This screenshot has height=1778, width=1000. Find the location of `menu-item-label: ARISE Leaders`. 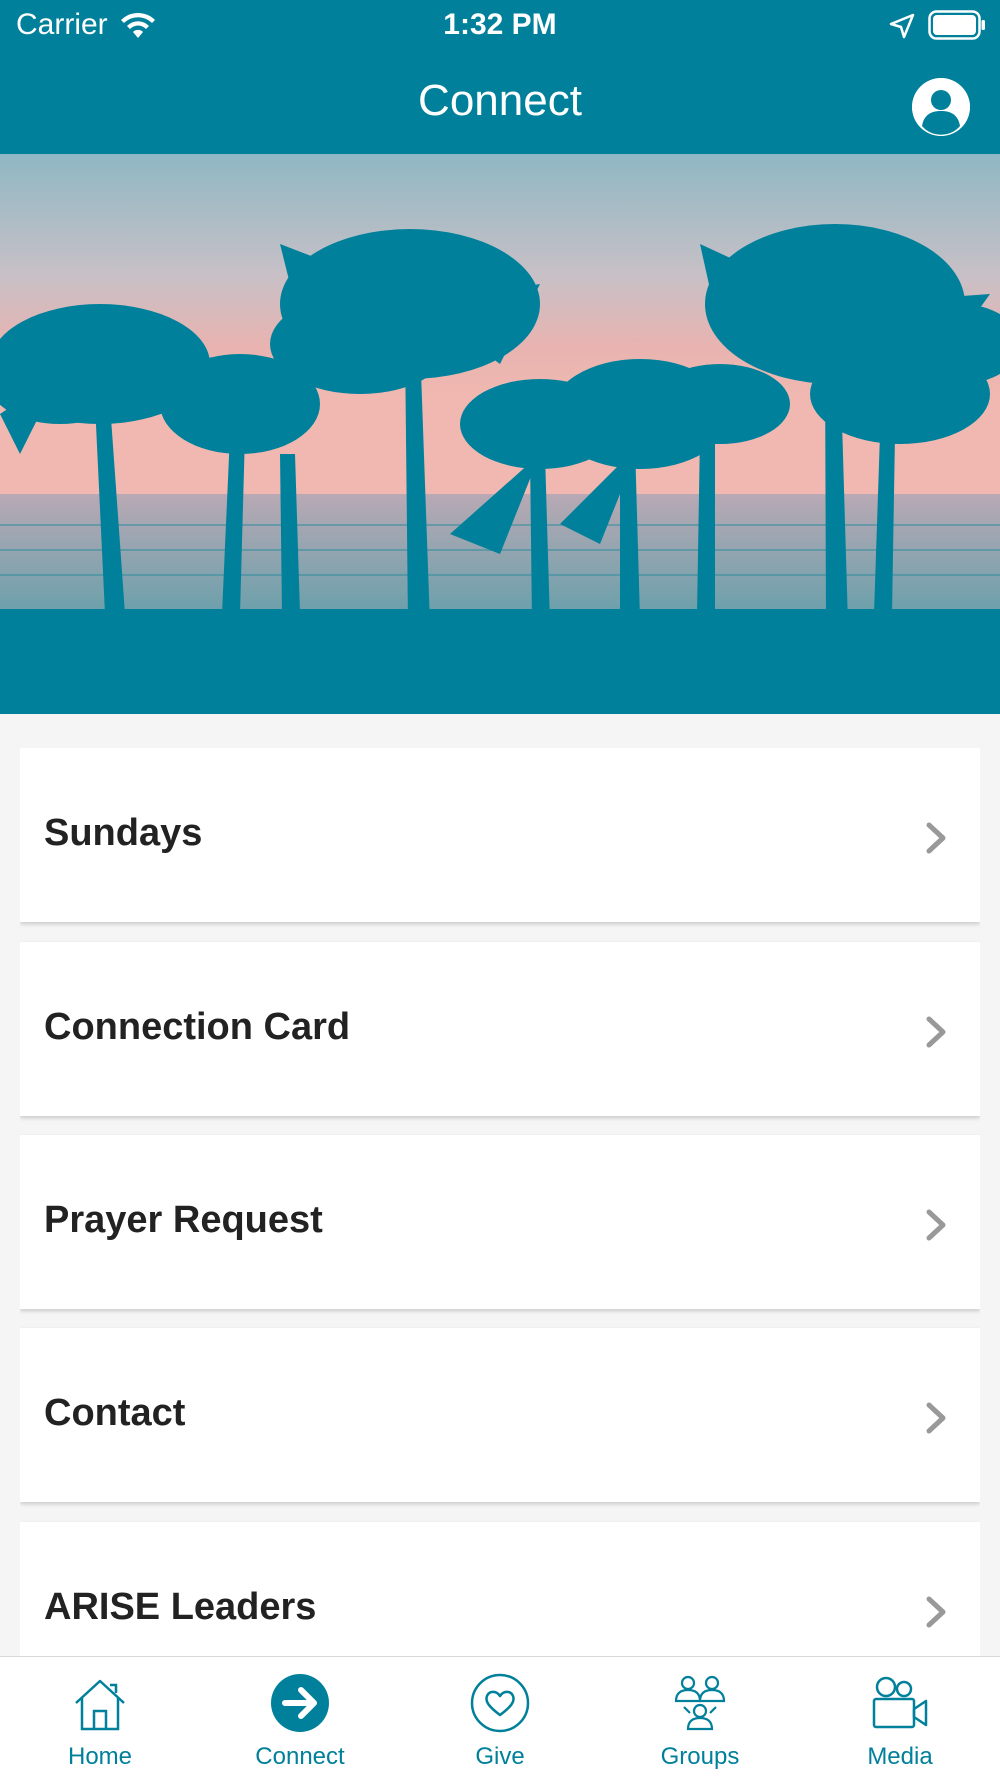

menu-item-label: ARISE Leaders is located at coordinates (180, 1607).